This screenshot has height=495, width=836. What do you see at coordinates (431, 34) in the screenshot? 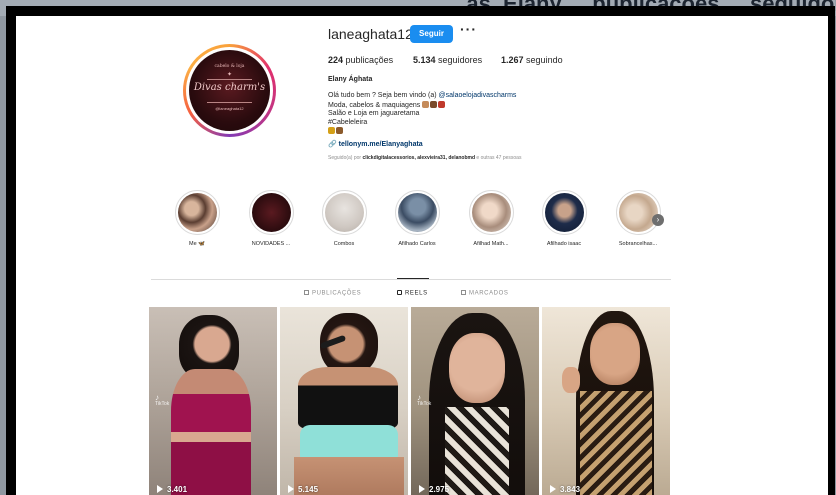
I see `follow-button: Seguir` at bounding box center [431, 34].